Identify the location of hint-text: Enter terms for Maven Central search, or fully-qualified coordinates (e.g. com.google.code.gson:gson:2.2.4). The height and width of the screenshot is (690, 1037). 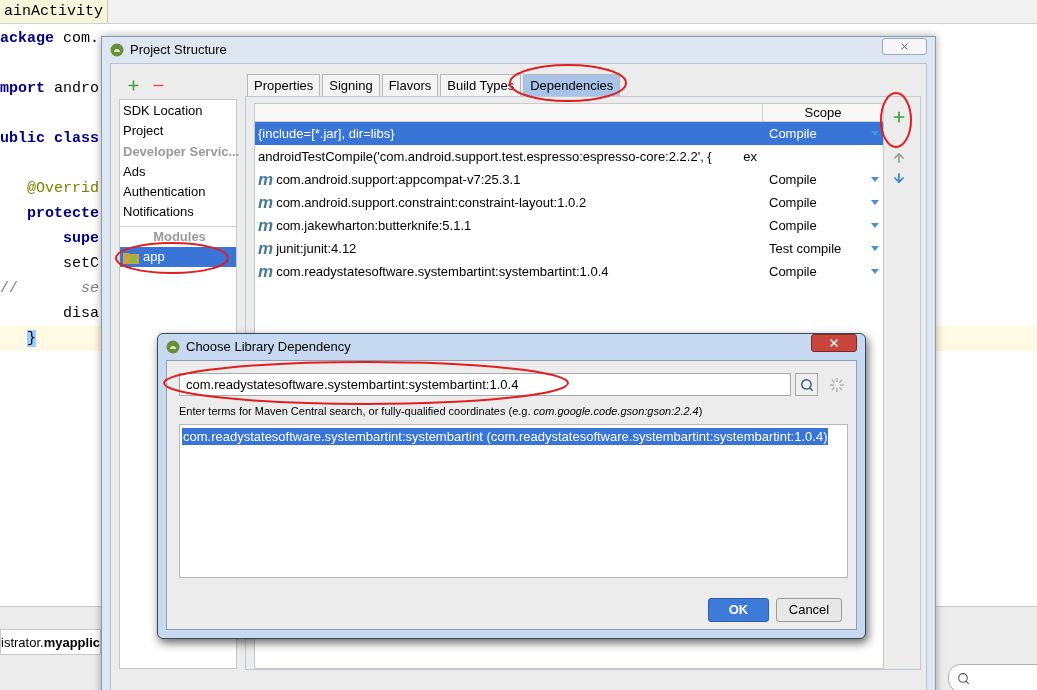
(441, 411).